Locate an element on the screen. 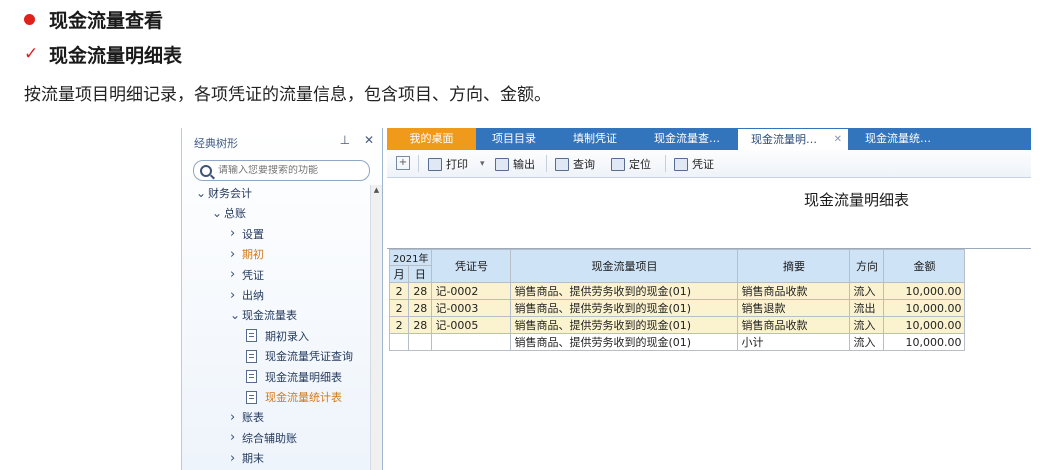  chevron-down-icon: ▾ is located at coordinates (482, 164).